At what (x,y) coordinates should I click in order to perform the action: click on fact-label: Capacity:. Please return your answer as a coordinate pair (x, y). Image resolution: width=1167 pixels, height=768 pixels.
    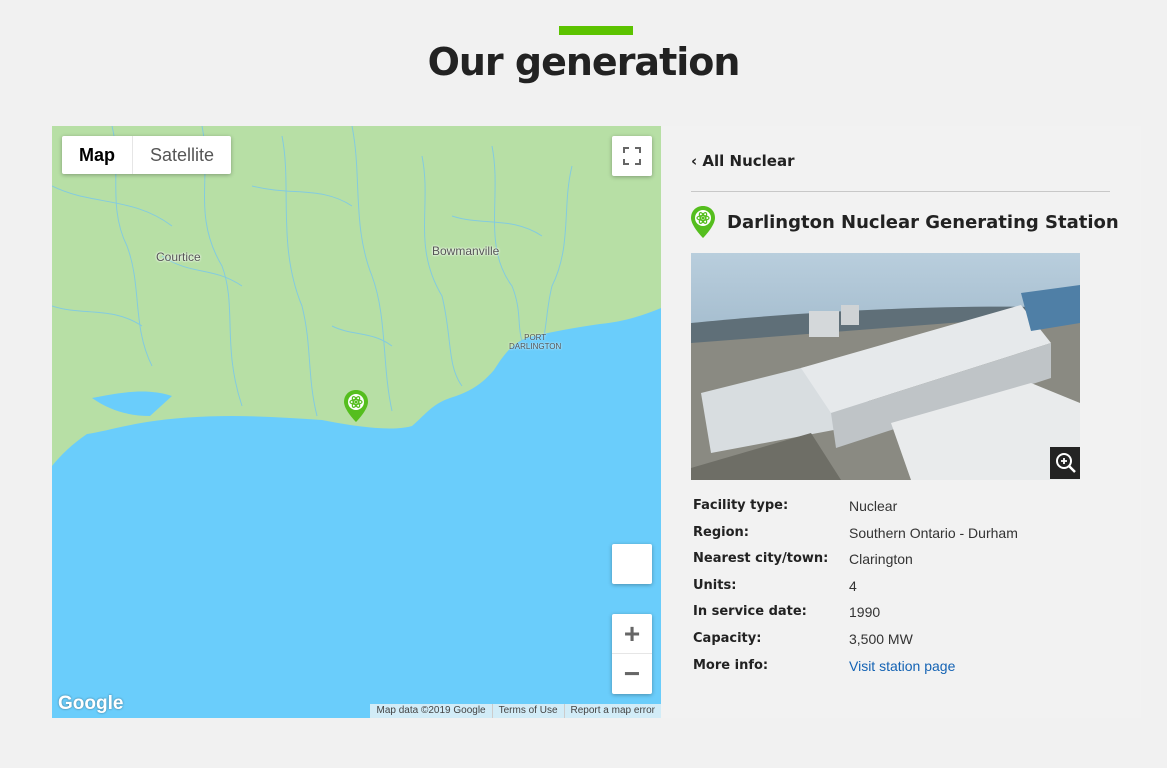
    Looking at the image, I should click on (727, 638).